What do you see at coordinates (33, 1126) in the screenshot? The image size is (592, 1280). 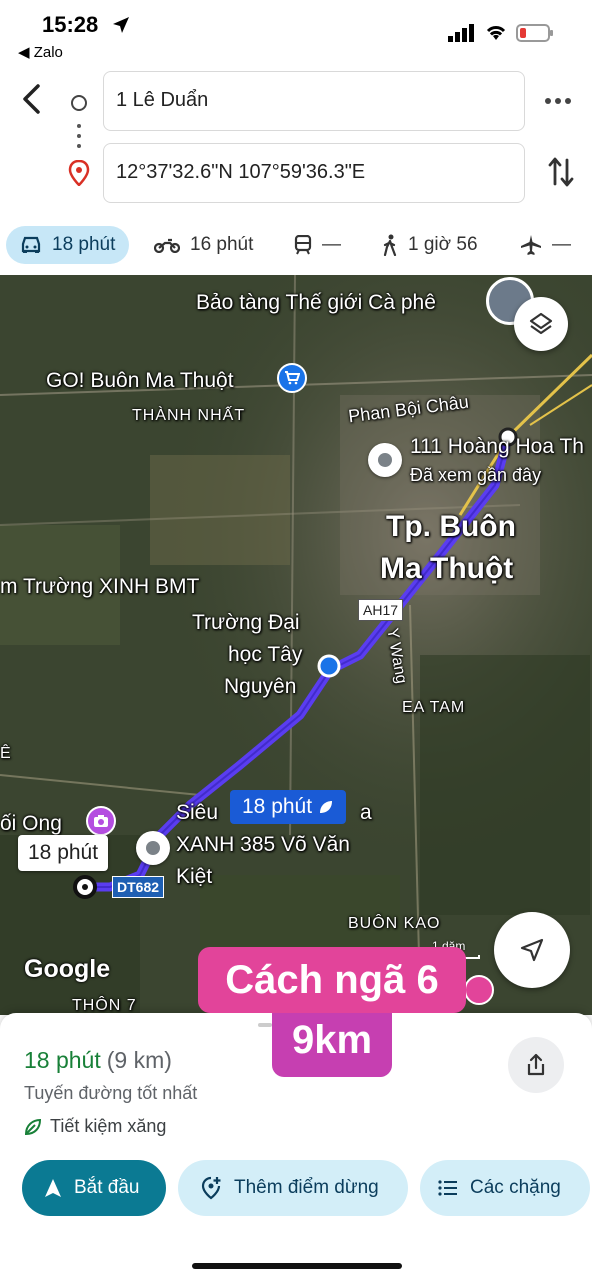 I see `eco-leaf-icon` at bounding box center [33, 1126].